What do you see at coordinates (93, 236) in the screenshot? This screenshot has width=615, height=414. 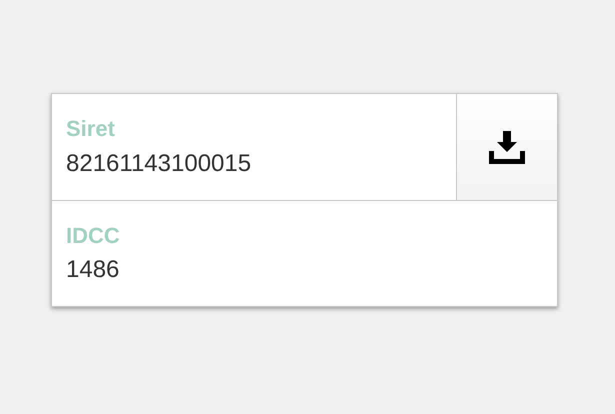 I see `field-label: IDCC` at bounding box center [93, 236].